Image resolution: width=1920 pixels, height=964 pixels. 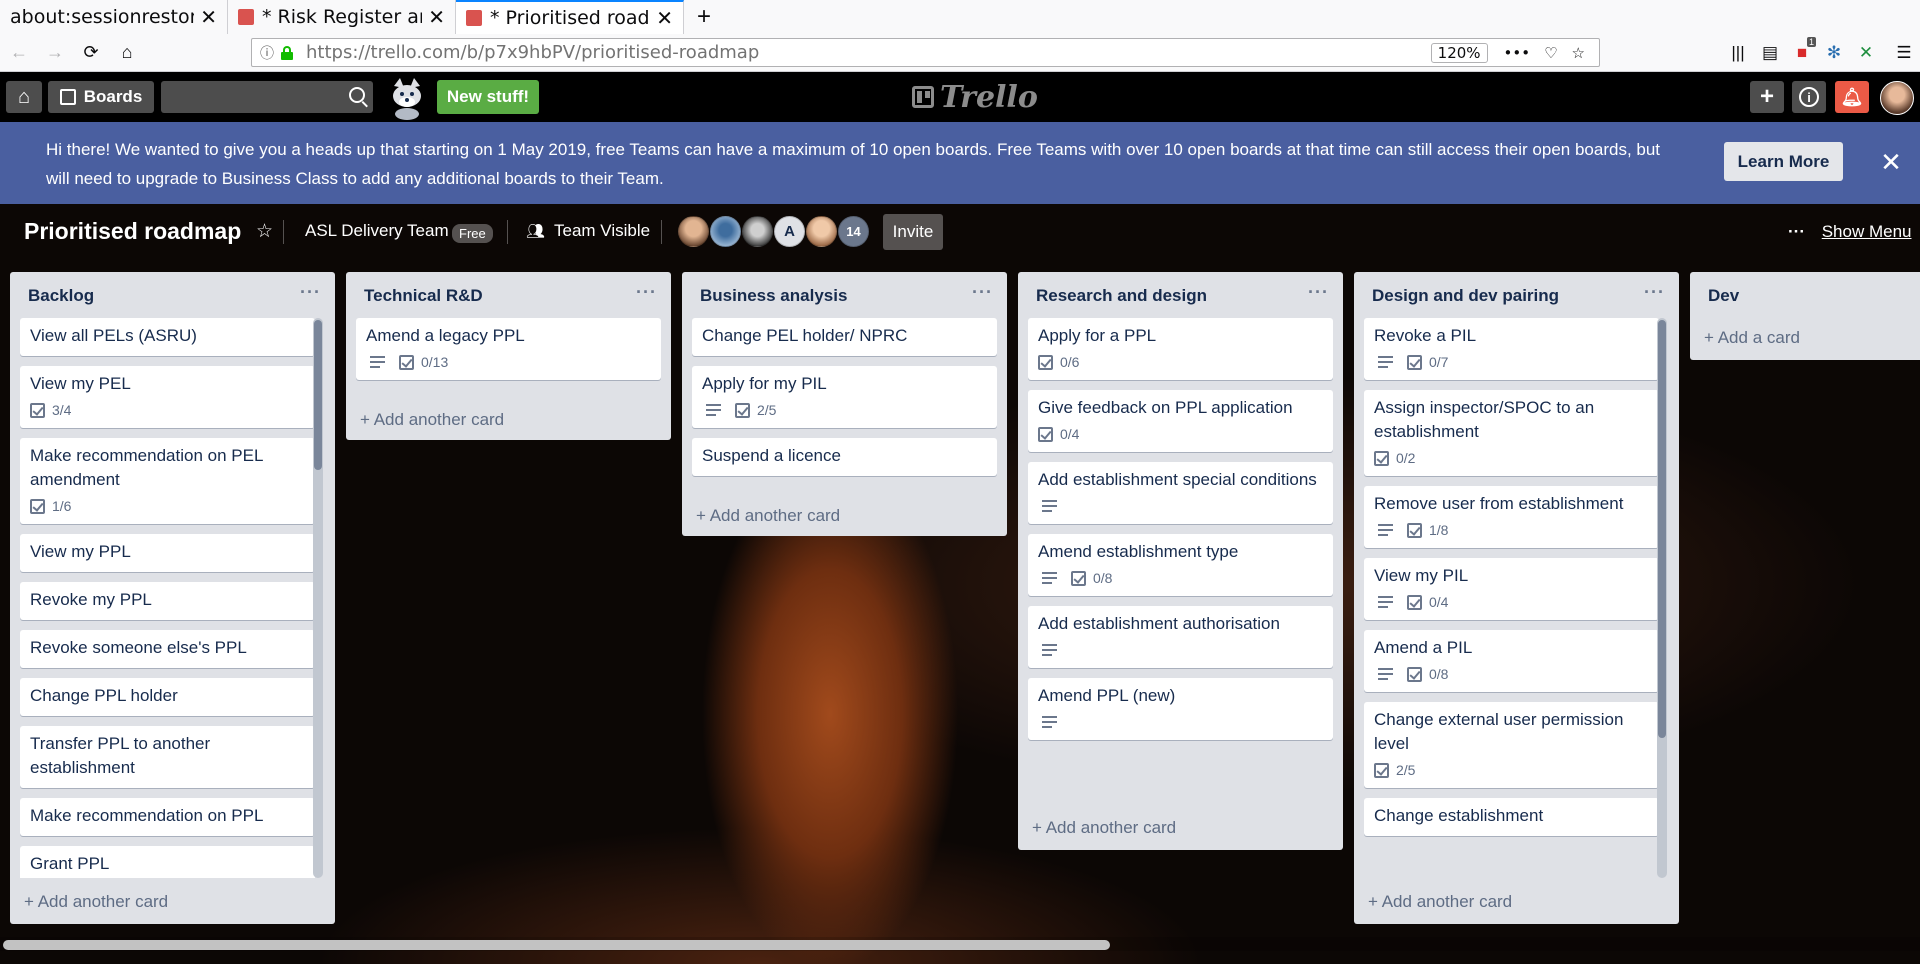 What do you see at coordinates (1904, 53) in the screenshot?
I see `menu-icon: ☰` at bounding box center [1904, 53].